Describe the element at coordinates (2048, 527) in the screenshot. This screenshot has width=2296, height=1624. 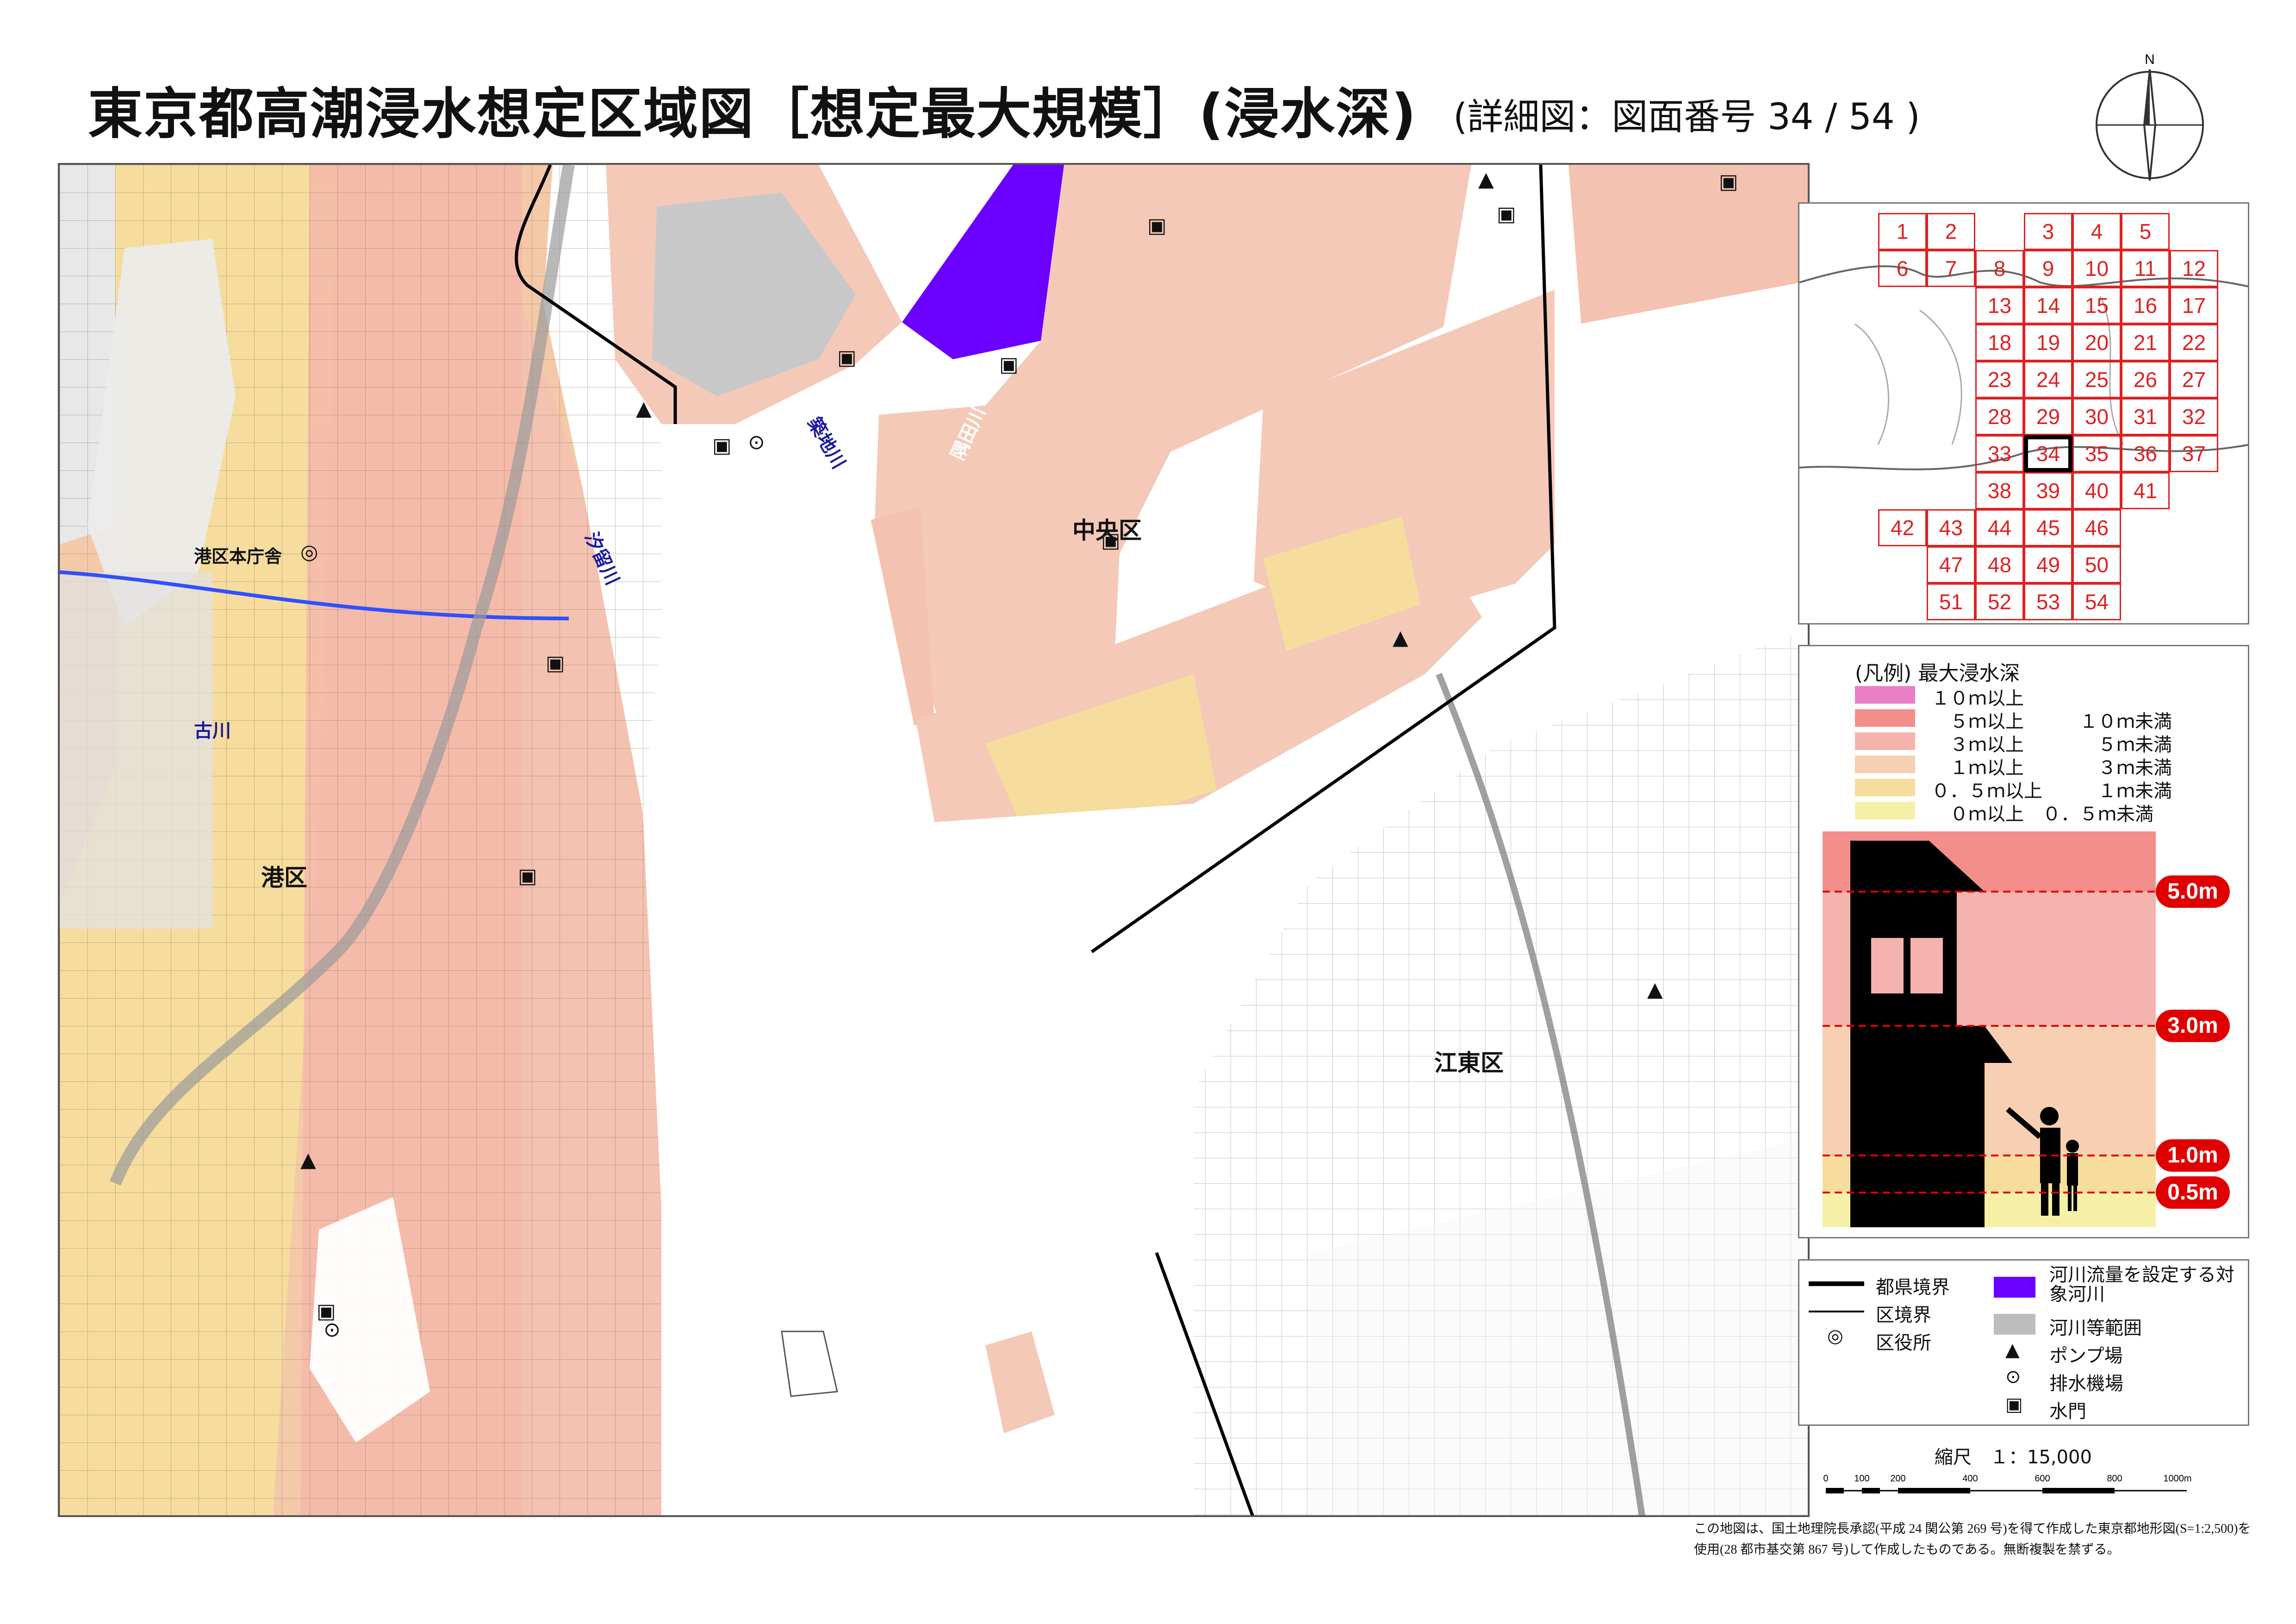
I see `index-cell: 45` at that location.